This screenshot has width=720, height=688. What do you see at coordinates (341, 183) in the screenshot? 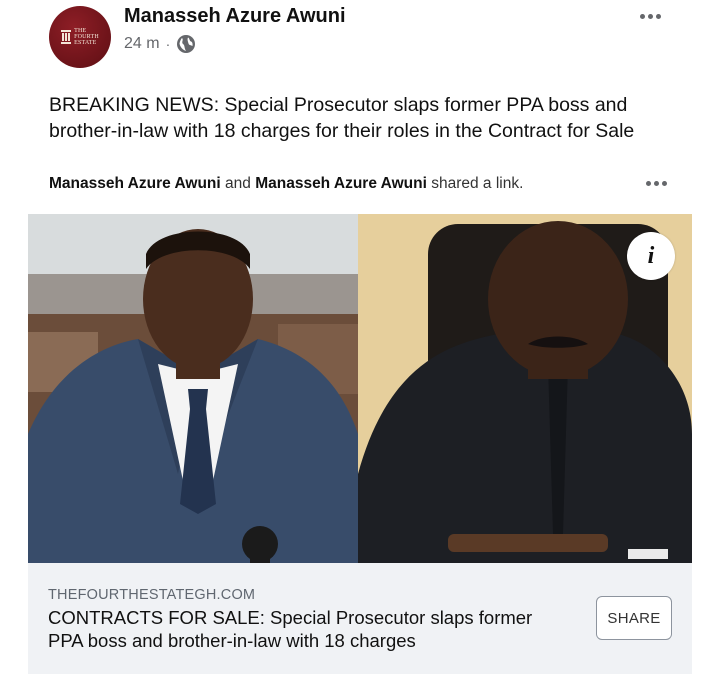
I see `shared-name-2: Manasseh Azure Awuni` at bounding box center [341, 183].